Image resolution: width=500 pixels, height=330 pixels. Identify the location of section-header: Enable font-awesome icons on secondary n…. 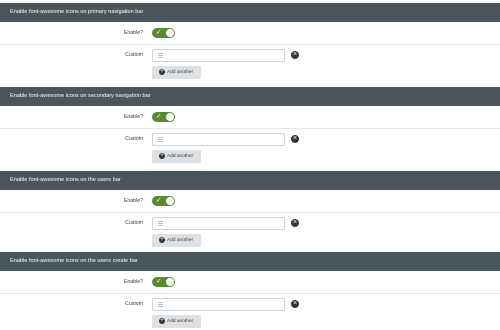
(250, 96).